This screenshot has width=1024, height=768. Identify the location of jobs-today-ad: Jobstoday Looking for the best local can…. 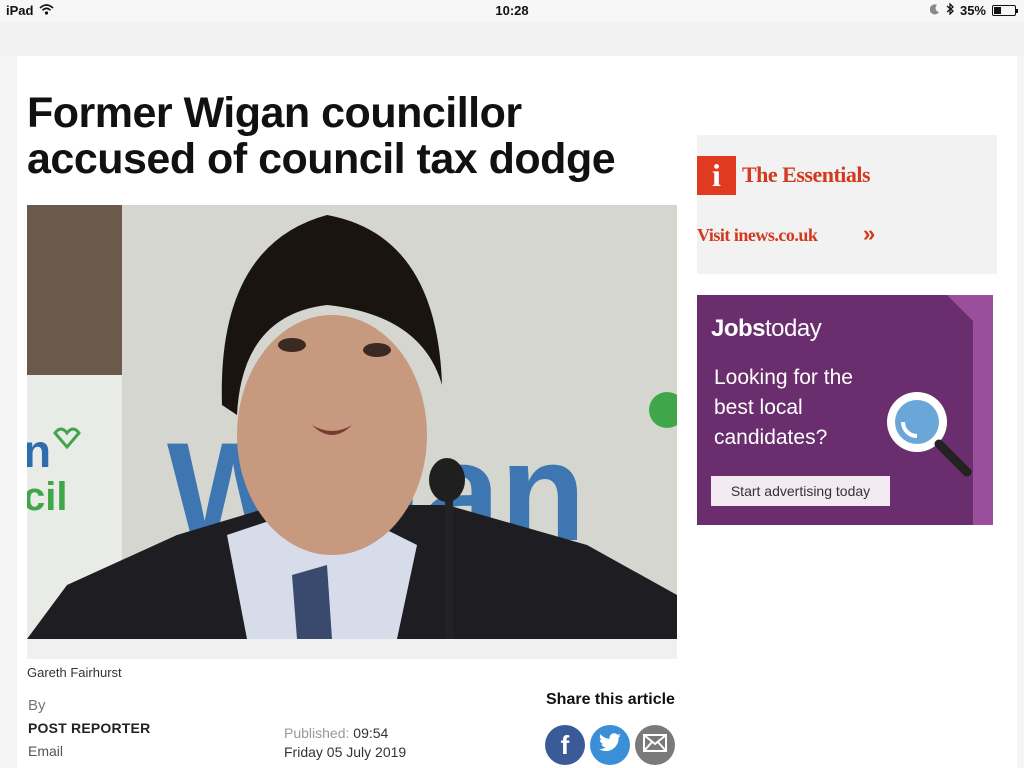
(845, 410).